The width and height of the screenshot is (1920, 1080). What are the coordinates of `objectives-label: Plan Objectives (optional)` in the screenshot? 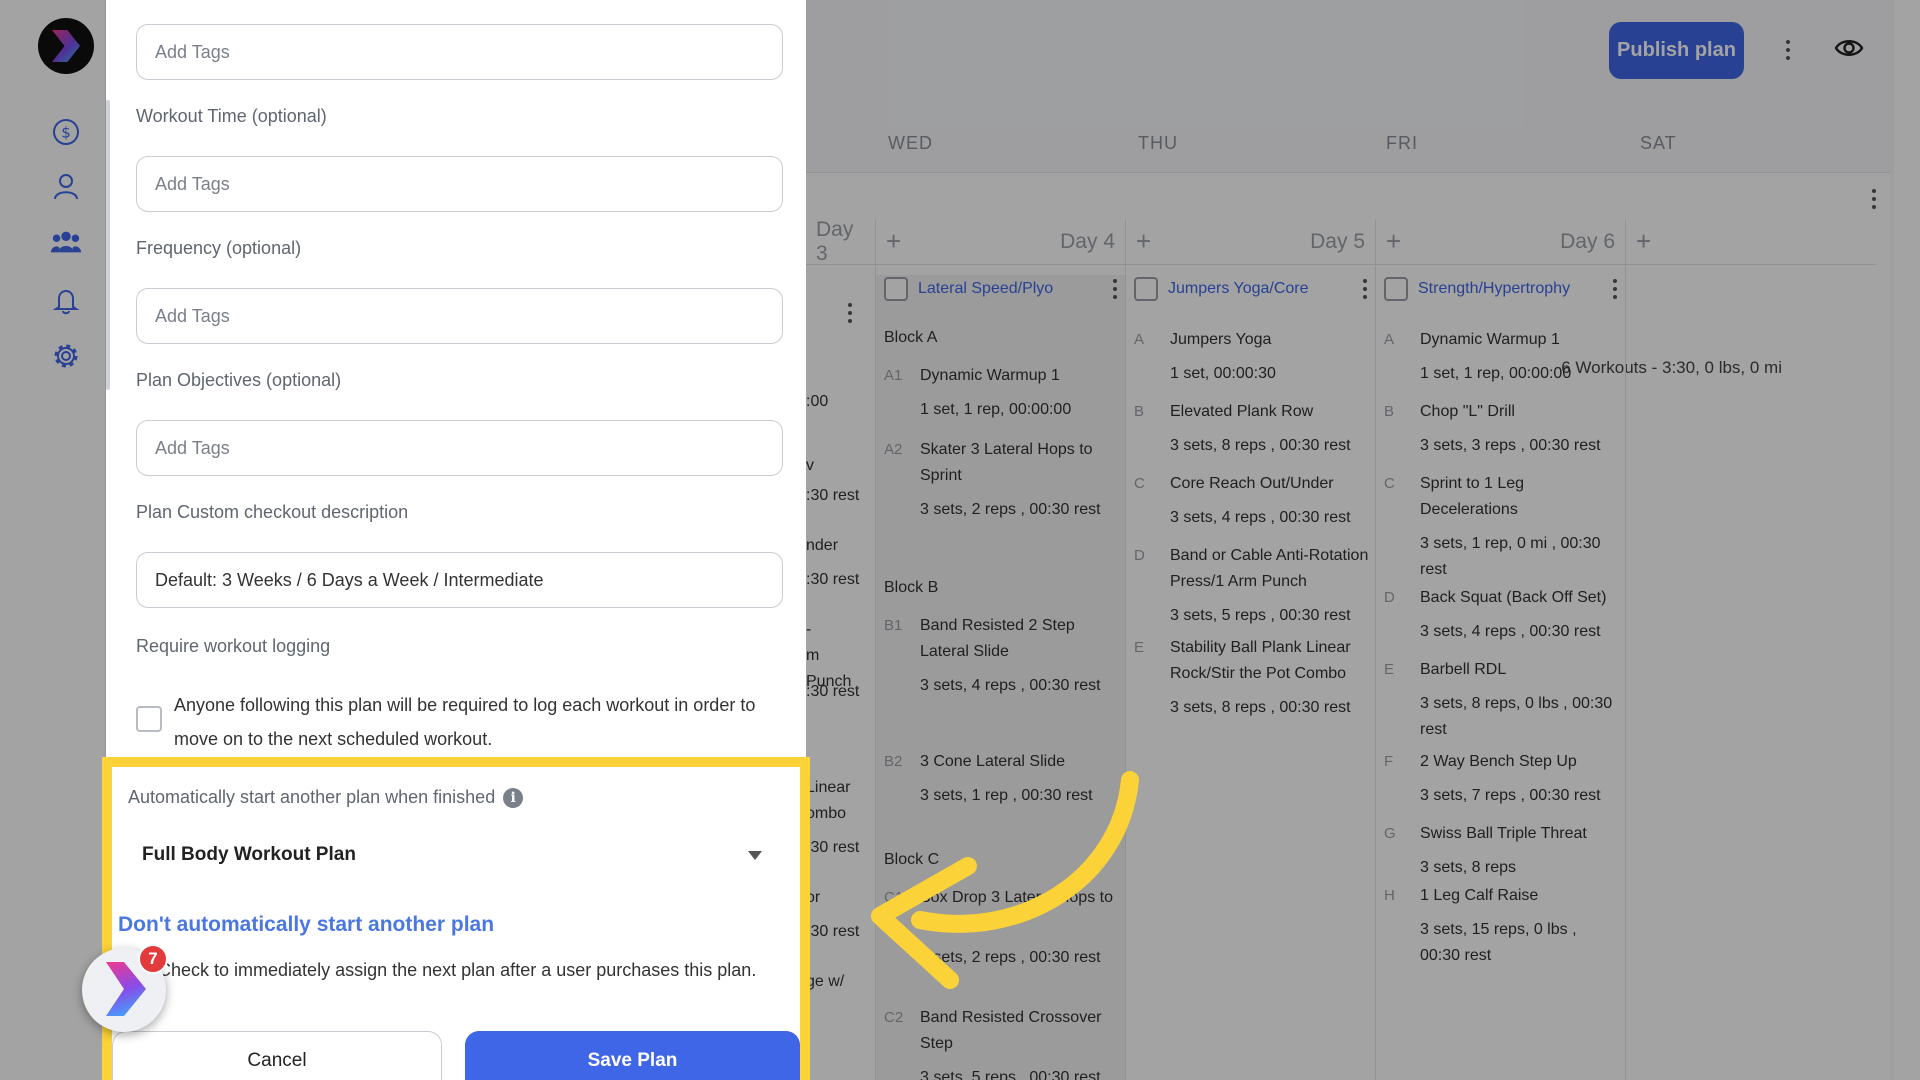 It's located at (239, 380).